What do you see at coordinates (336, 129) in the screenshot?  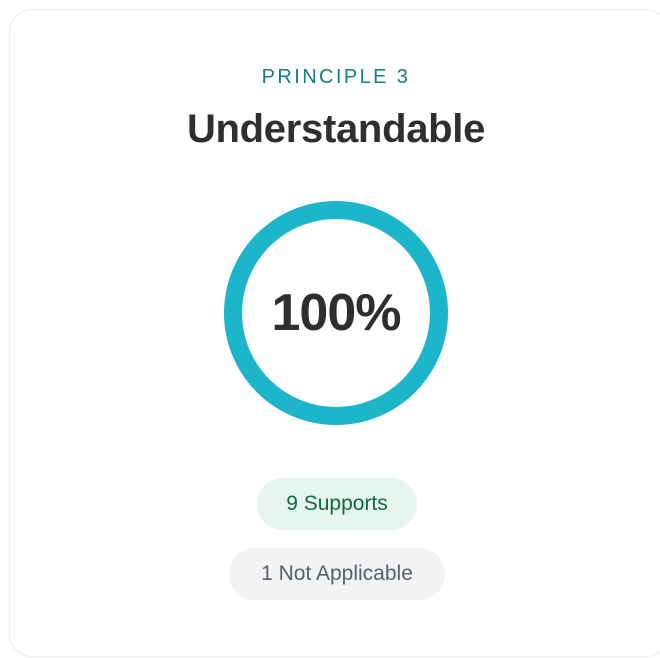 I see `principle-title: Understandable` at bounding box center [336, 129].